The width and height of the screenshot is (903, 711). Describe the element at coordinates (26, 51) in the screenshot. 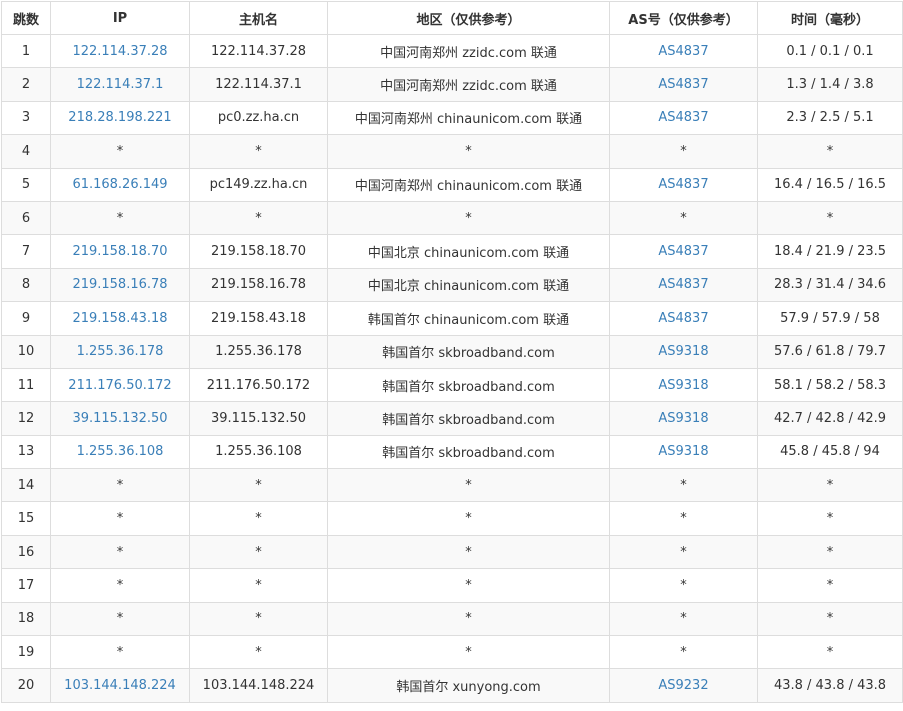

I see `hop-number-cell: 1` at that location.